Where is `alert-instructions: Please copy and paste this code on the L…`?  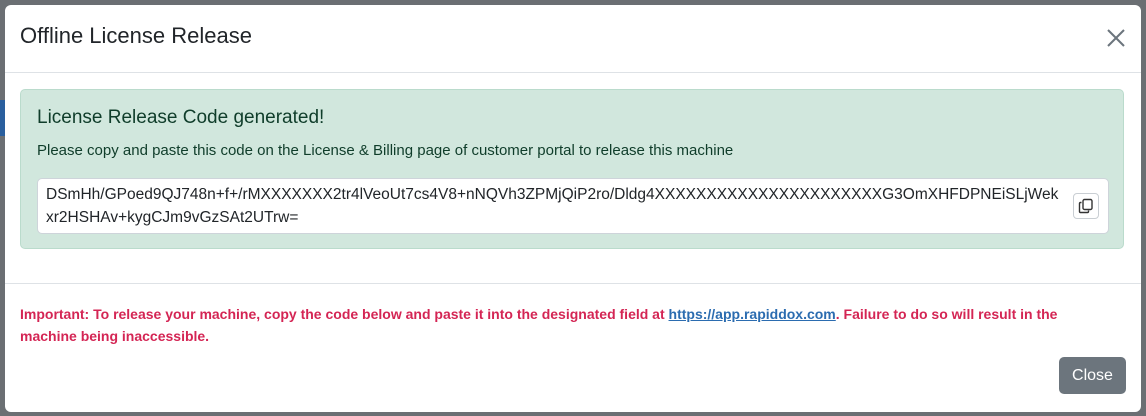 alert-instructions: Please copy and paste this code on the L… is located at coordinates (385, 150).